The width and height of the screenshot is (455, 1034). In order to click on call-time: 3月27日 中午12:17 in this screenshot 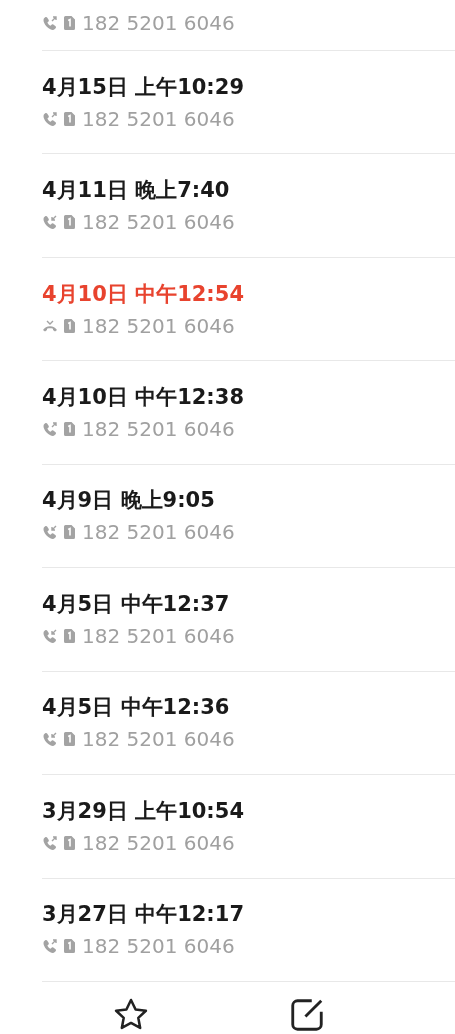, I will do `click(143, 915)`.